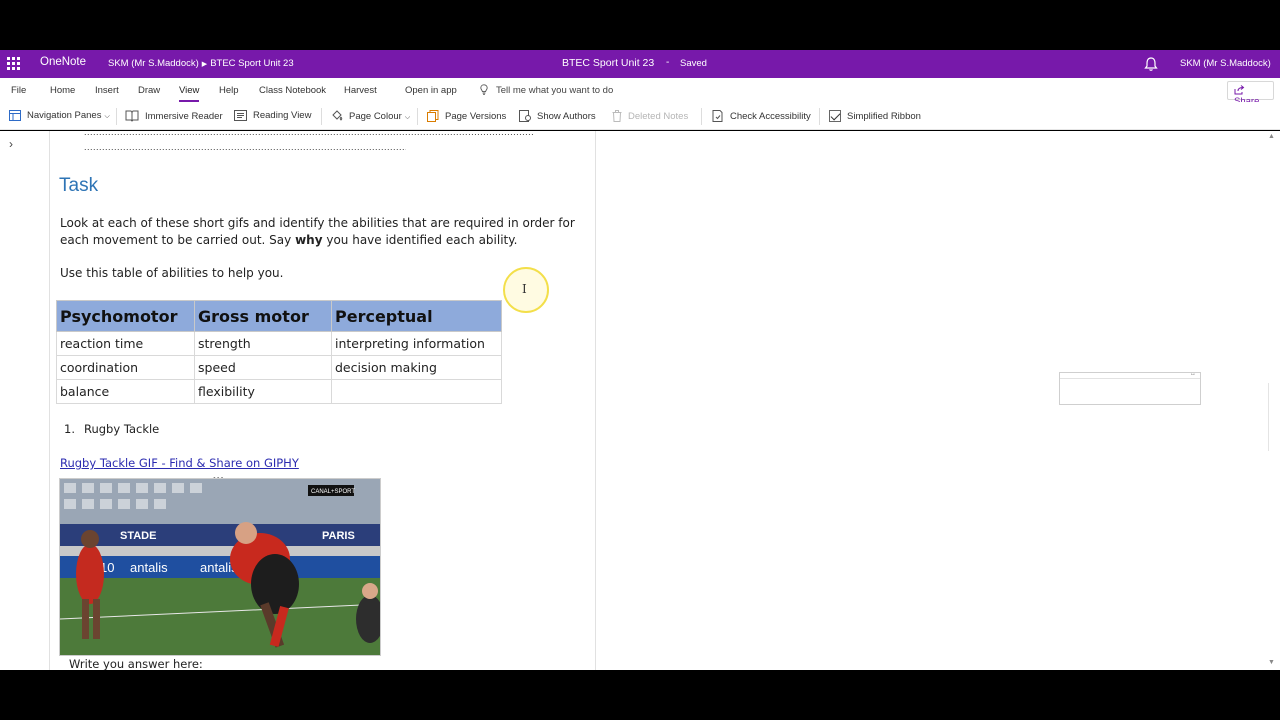 The height and width of the screenshot is (720, 1280). I want to click on stadium-board-text: antalis, so click(149, 567).